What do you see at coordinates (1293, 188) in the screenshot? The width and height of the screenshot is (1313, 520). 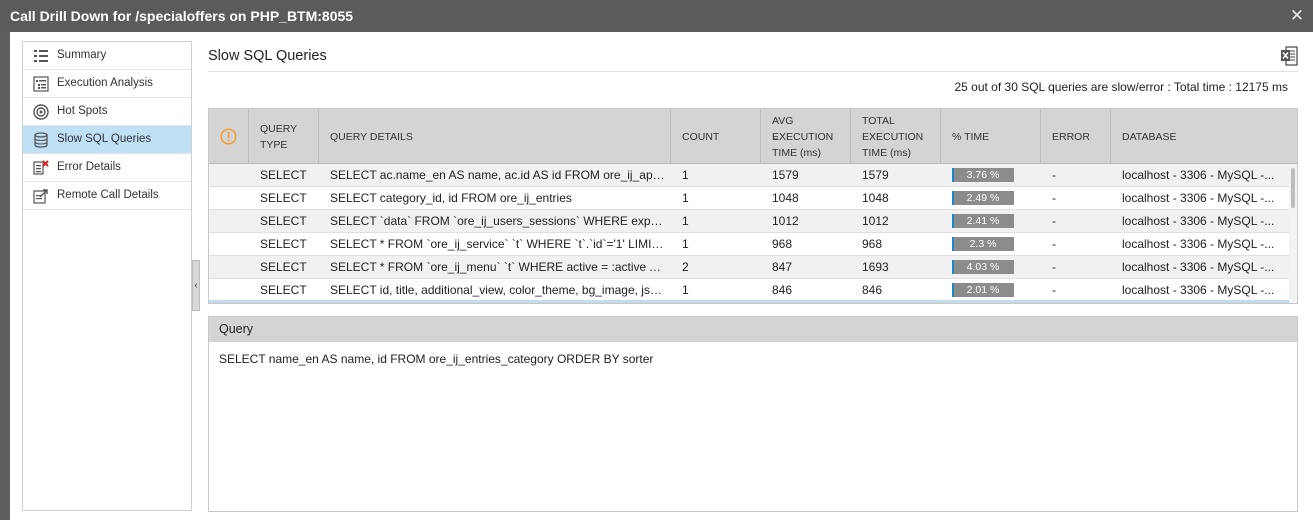 I see `scrollbar-thumb` at bounding box center [1293, 188].